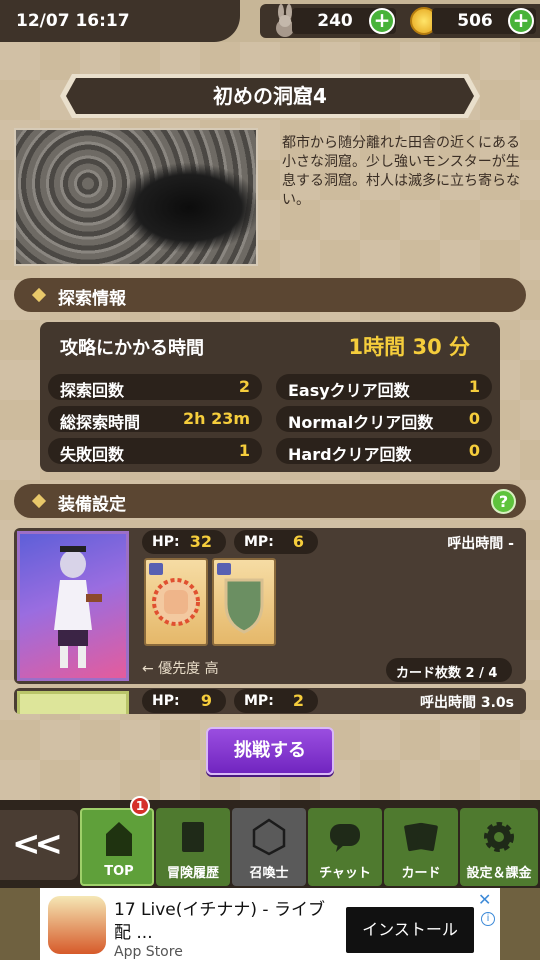  Describe the element at coordinates (216, 418) in the screenshot. I see `stat-value: 2h 23m` at that location.